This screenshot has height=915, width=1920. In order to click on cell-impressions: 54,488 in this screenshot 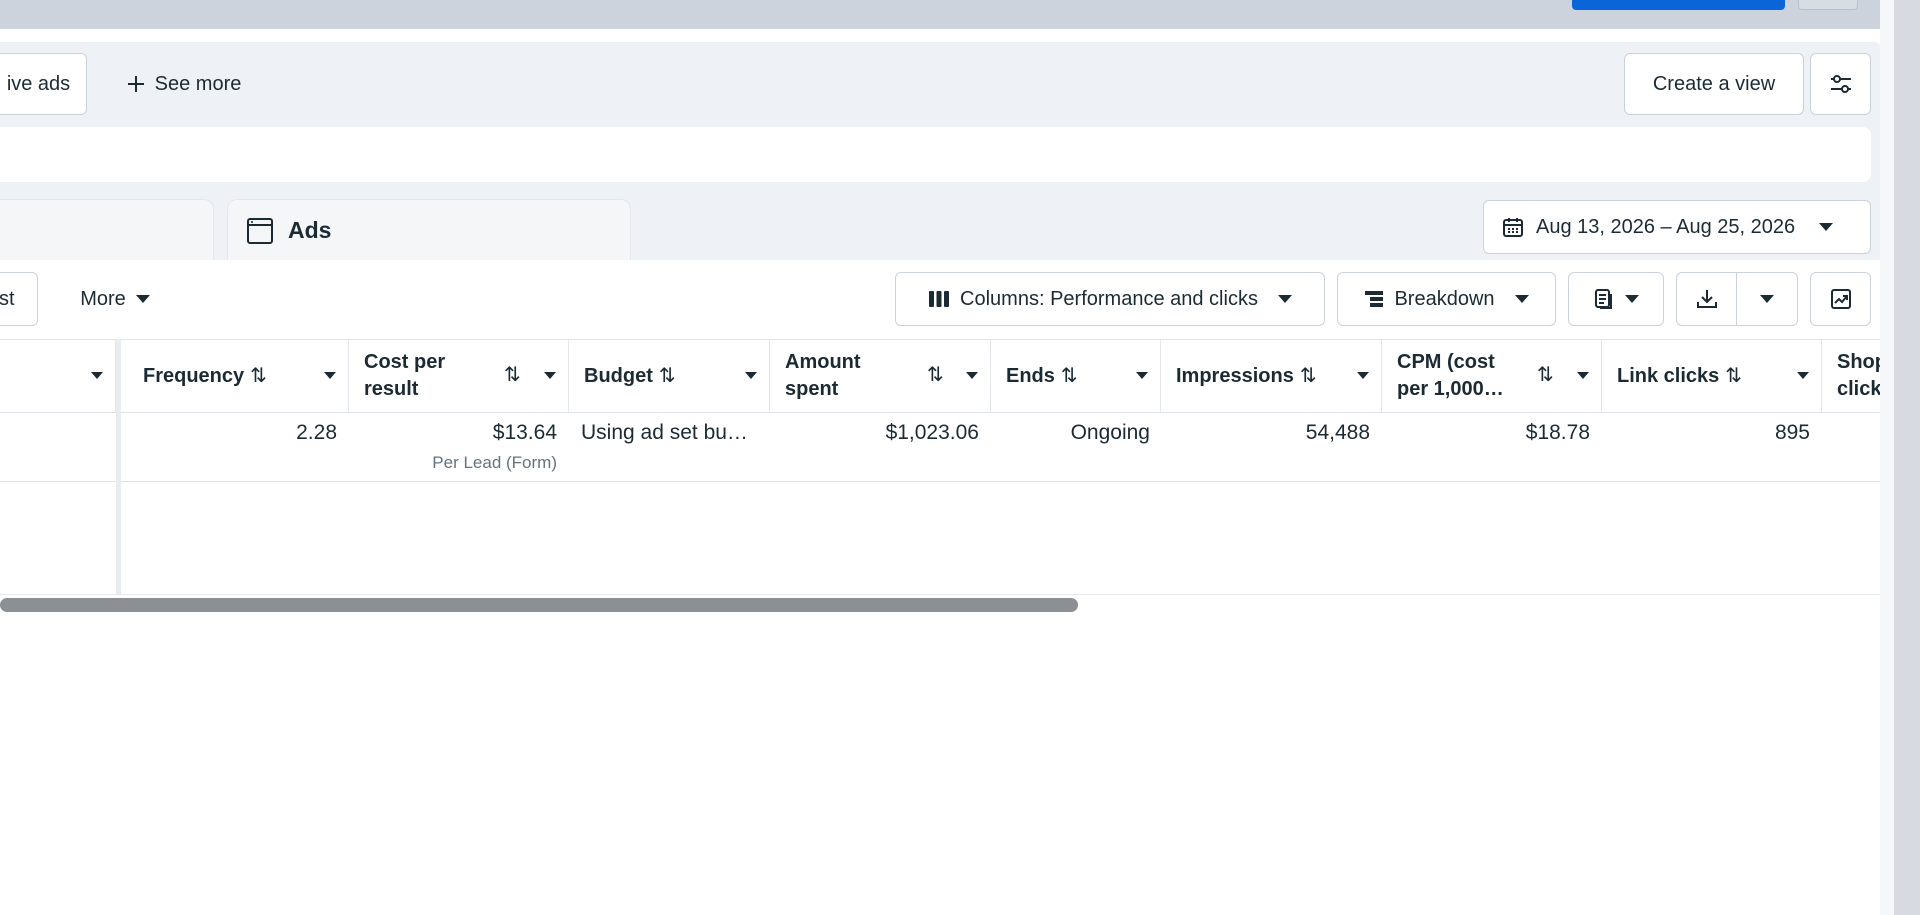, I will do `click(1337, 432)`.